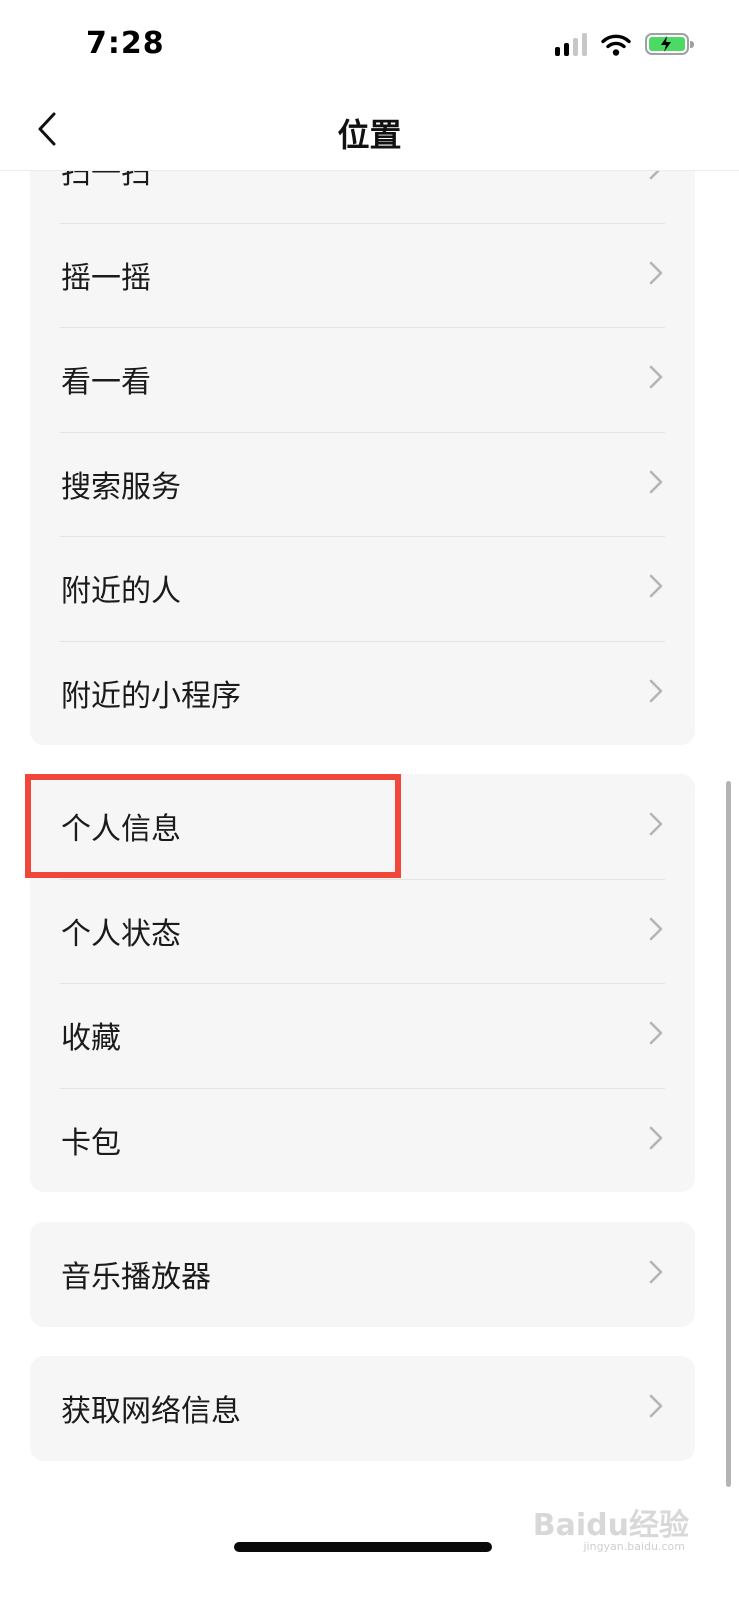 This screenshot has height=1600, width=739. What do you see at coordinates (121, 487) in the screenshot?
I see `list-item-label: 搜索服务` at bounding box center [121, 487].